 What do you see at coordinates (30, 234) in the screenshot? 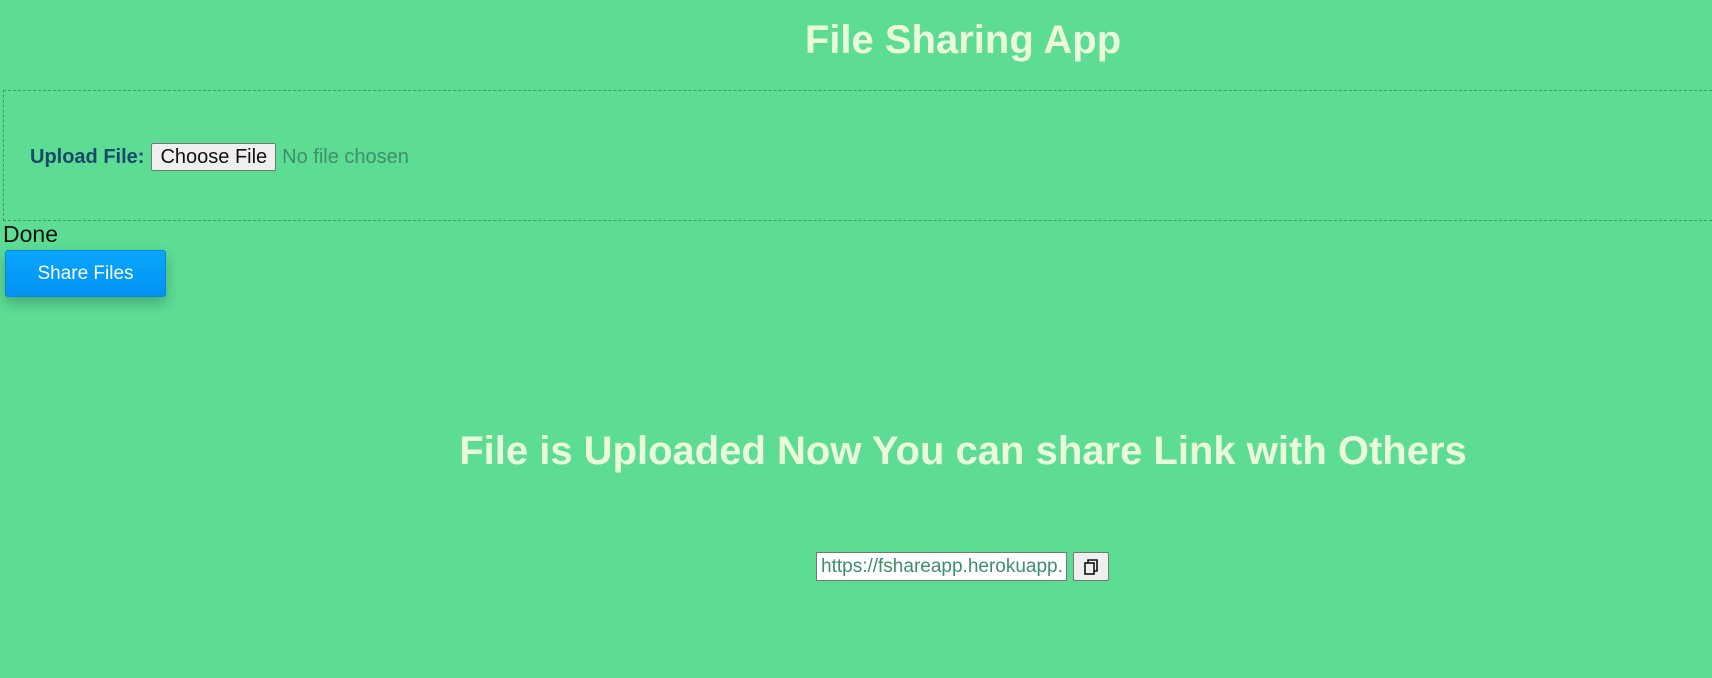
I see `done-status-text: Done` at bounding box center [30, 234].